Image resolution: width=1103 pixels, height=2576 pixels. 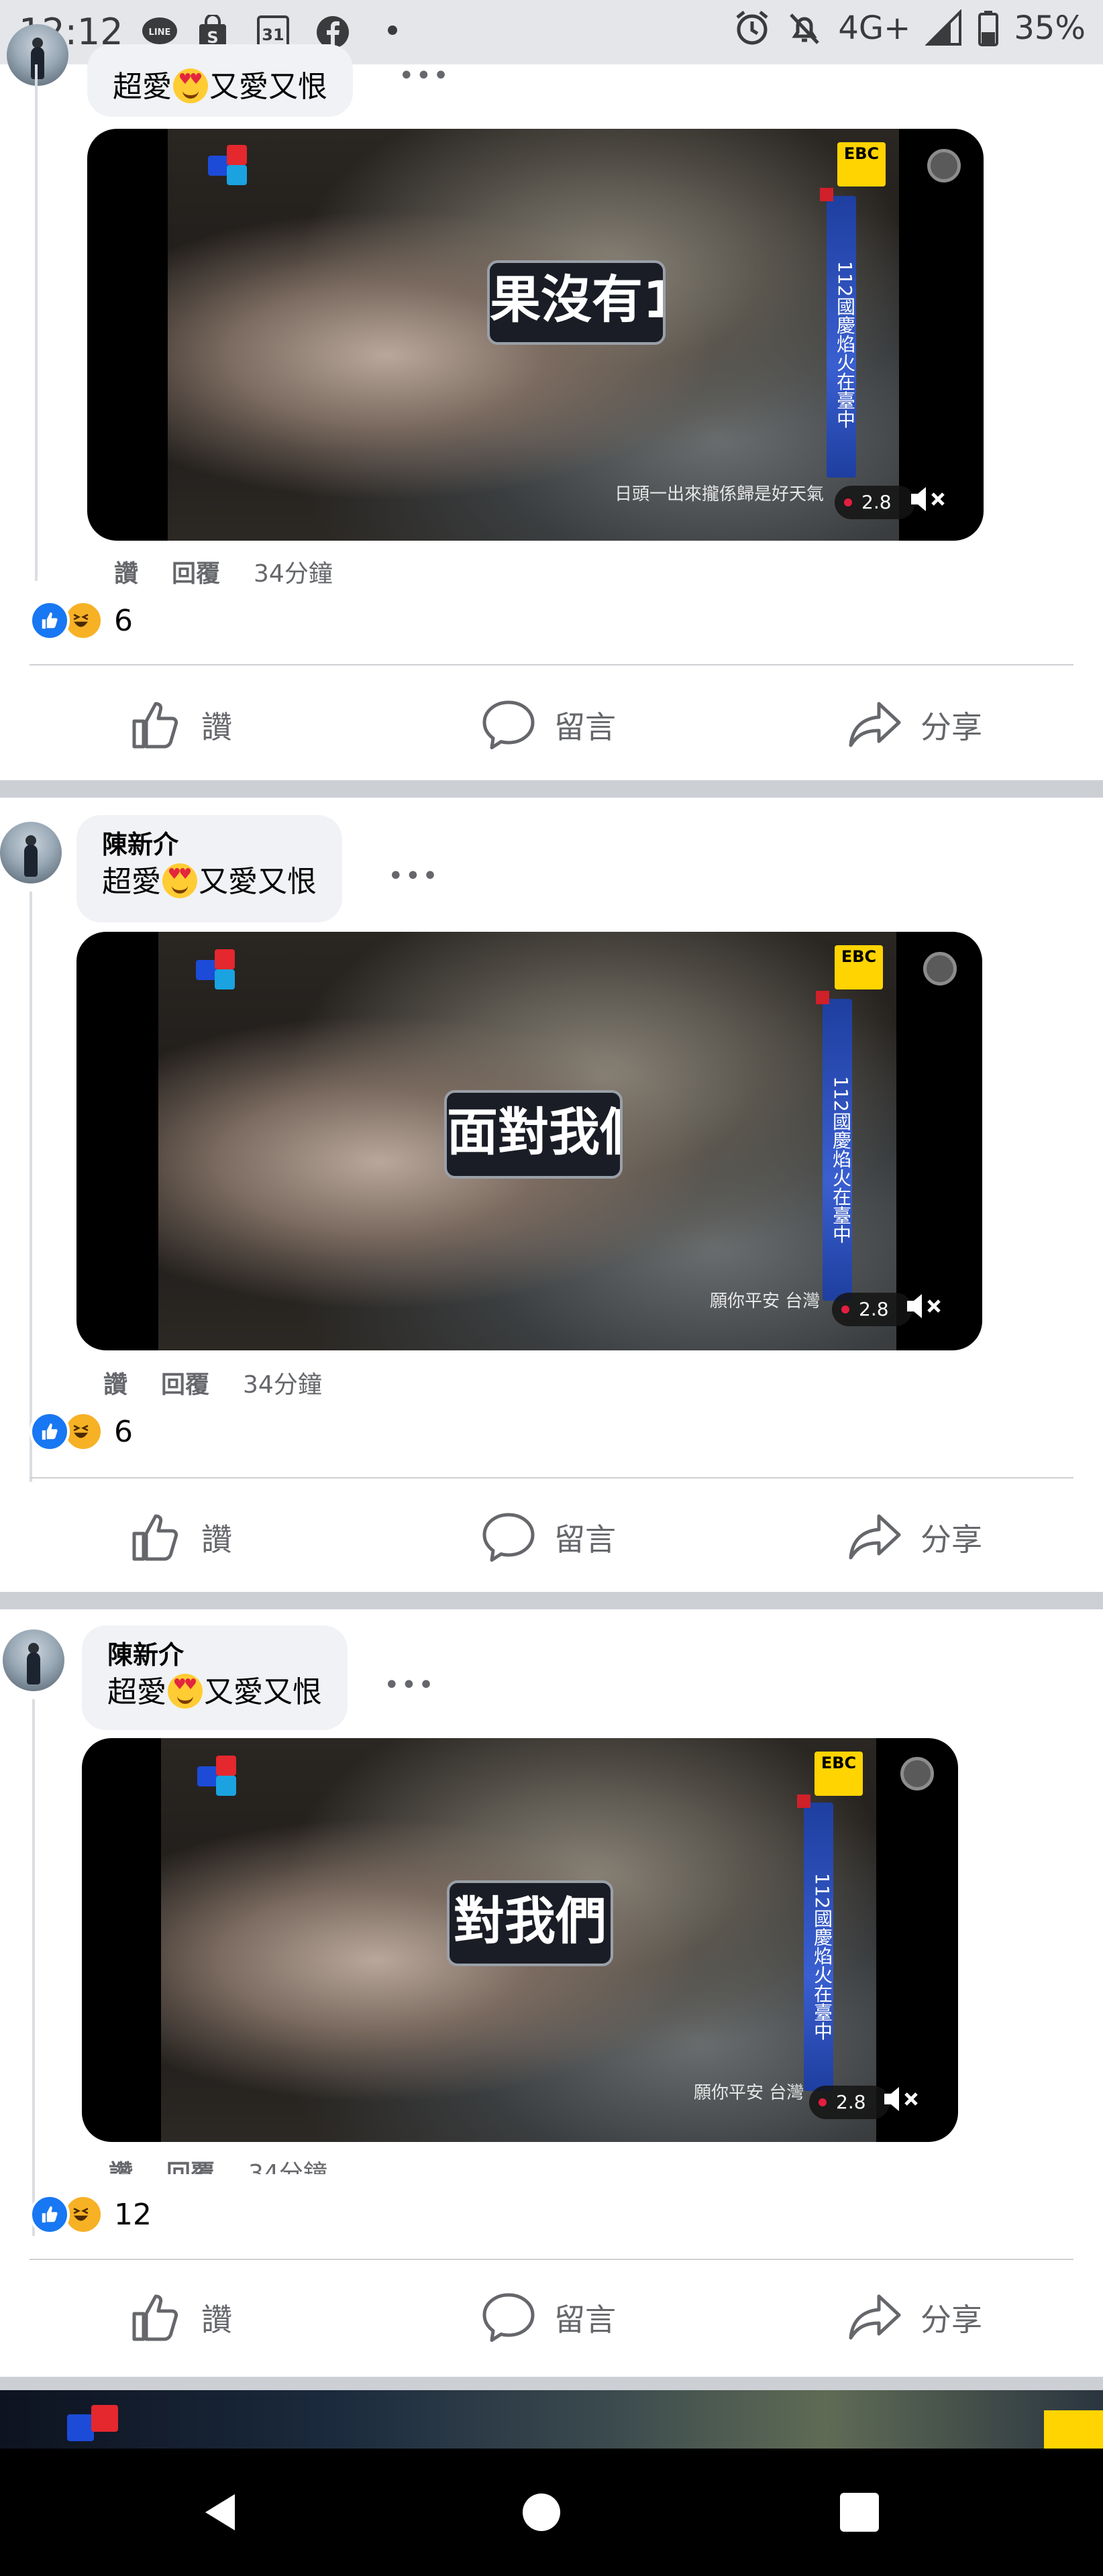 I want to click on next-post-media-preview, so click(x=551, y=2420).